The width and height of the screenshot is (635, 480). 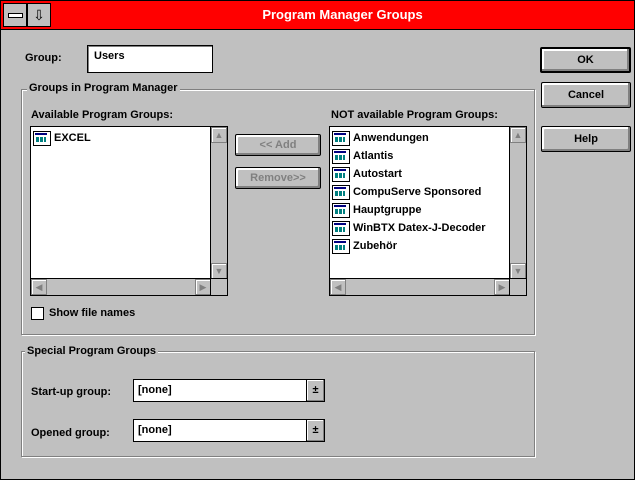 What do you see at coordinates (420, 156) in the screenshot?
I see `list-item: Atlantis` at bounding box center [420, 156].